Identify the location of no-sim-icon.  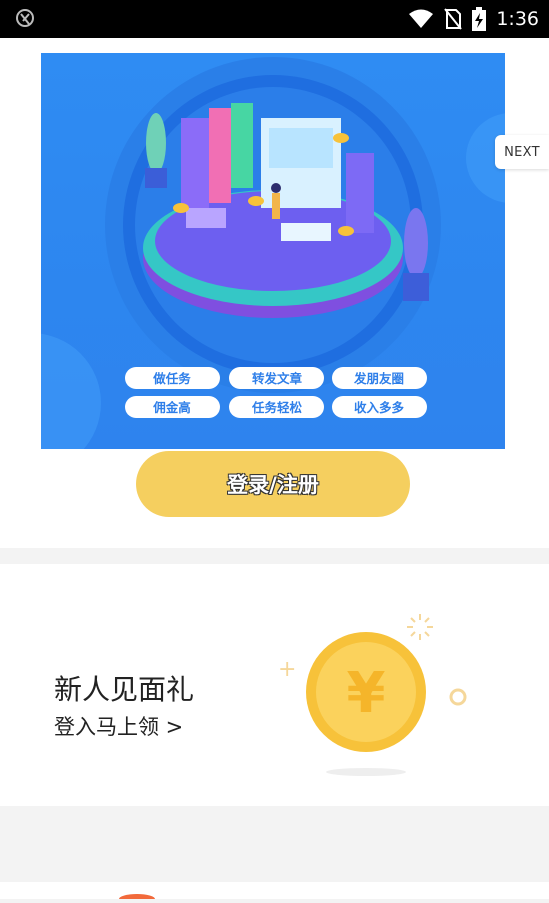
(453, 19).